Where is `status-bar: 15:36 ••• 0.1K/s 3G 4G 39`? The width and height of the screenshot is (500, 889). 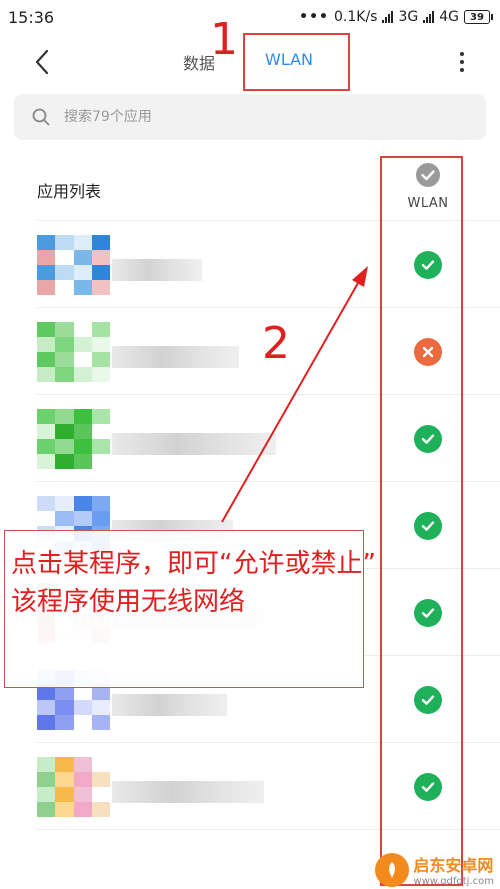 status-bar: 15:36 ••• 0.1K/s 3G 4G 39 is located at coordinates (250, 17).